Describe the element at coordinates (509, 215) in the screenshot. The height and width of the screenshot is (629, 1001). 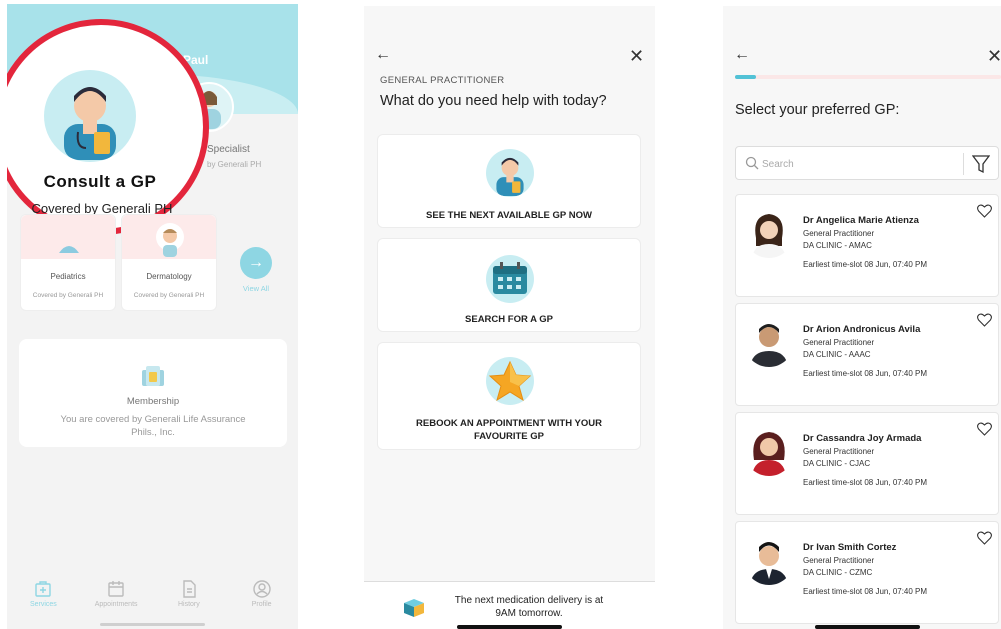
I see `option-label: SEE THE NEXT AVAILABLE GP NOW` at that location.